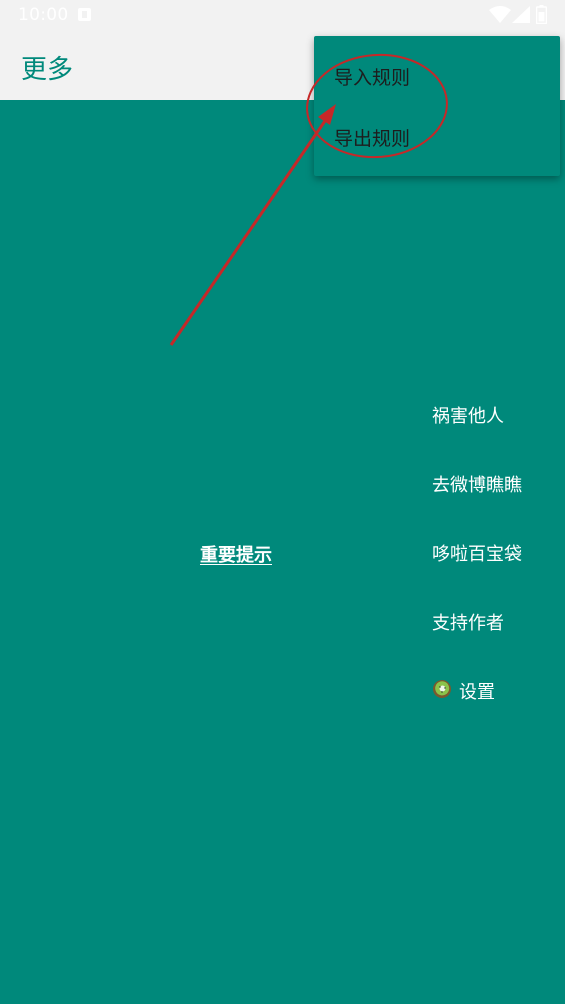  I want to click on menu-item-import-rules: 导入规则, so click(372, 76).